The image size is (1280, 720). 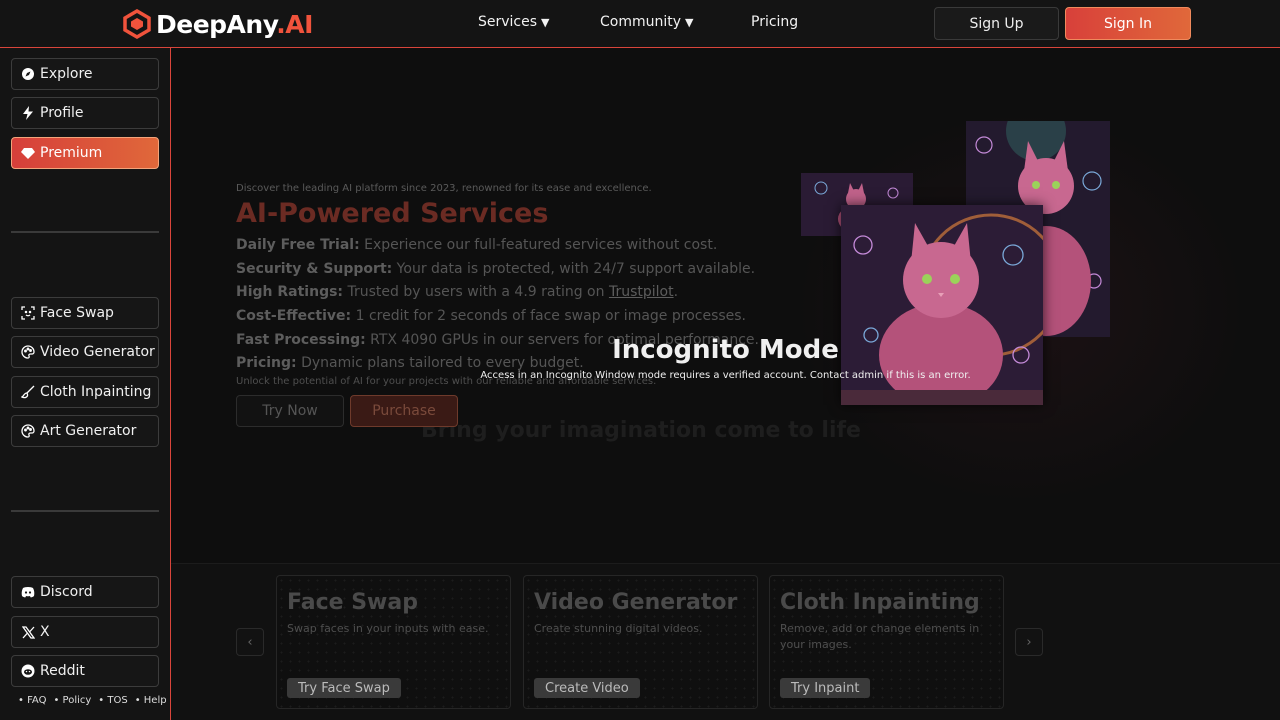 I want to click on nav-services-label: Services, so click(x=508, y=22).